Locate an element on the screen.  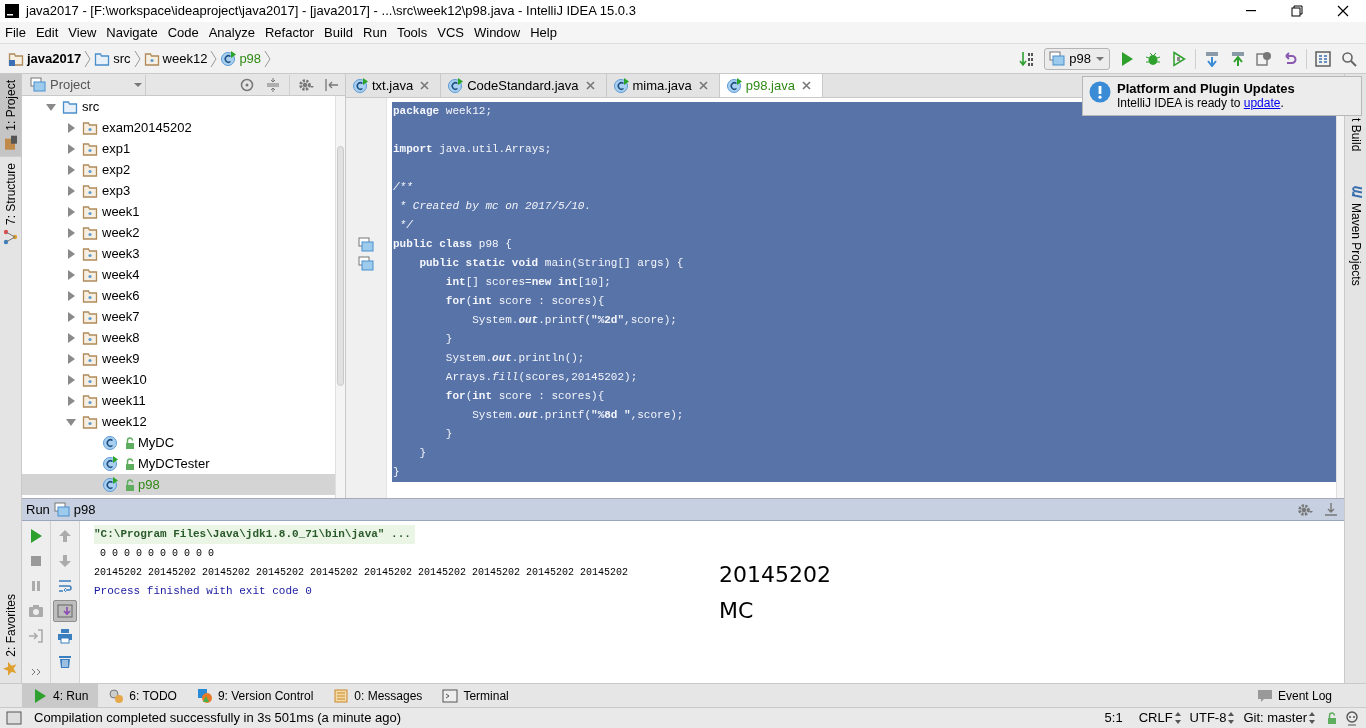
run-config-dropdown: p98 is located at coordinates (1077, 58).